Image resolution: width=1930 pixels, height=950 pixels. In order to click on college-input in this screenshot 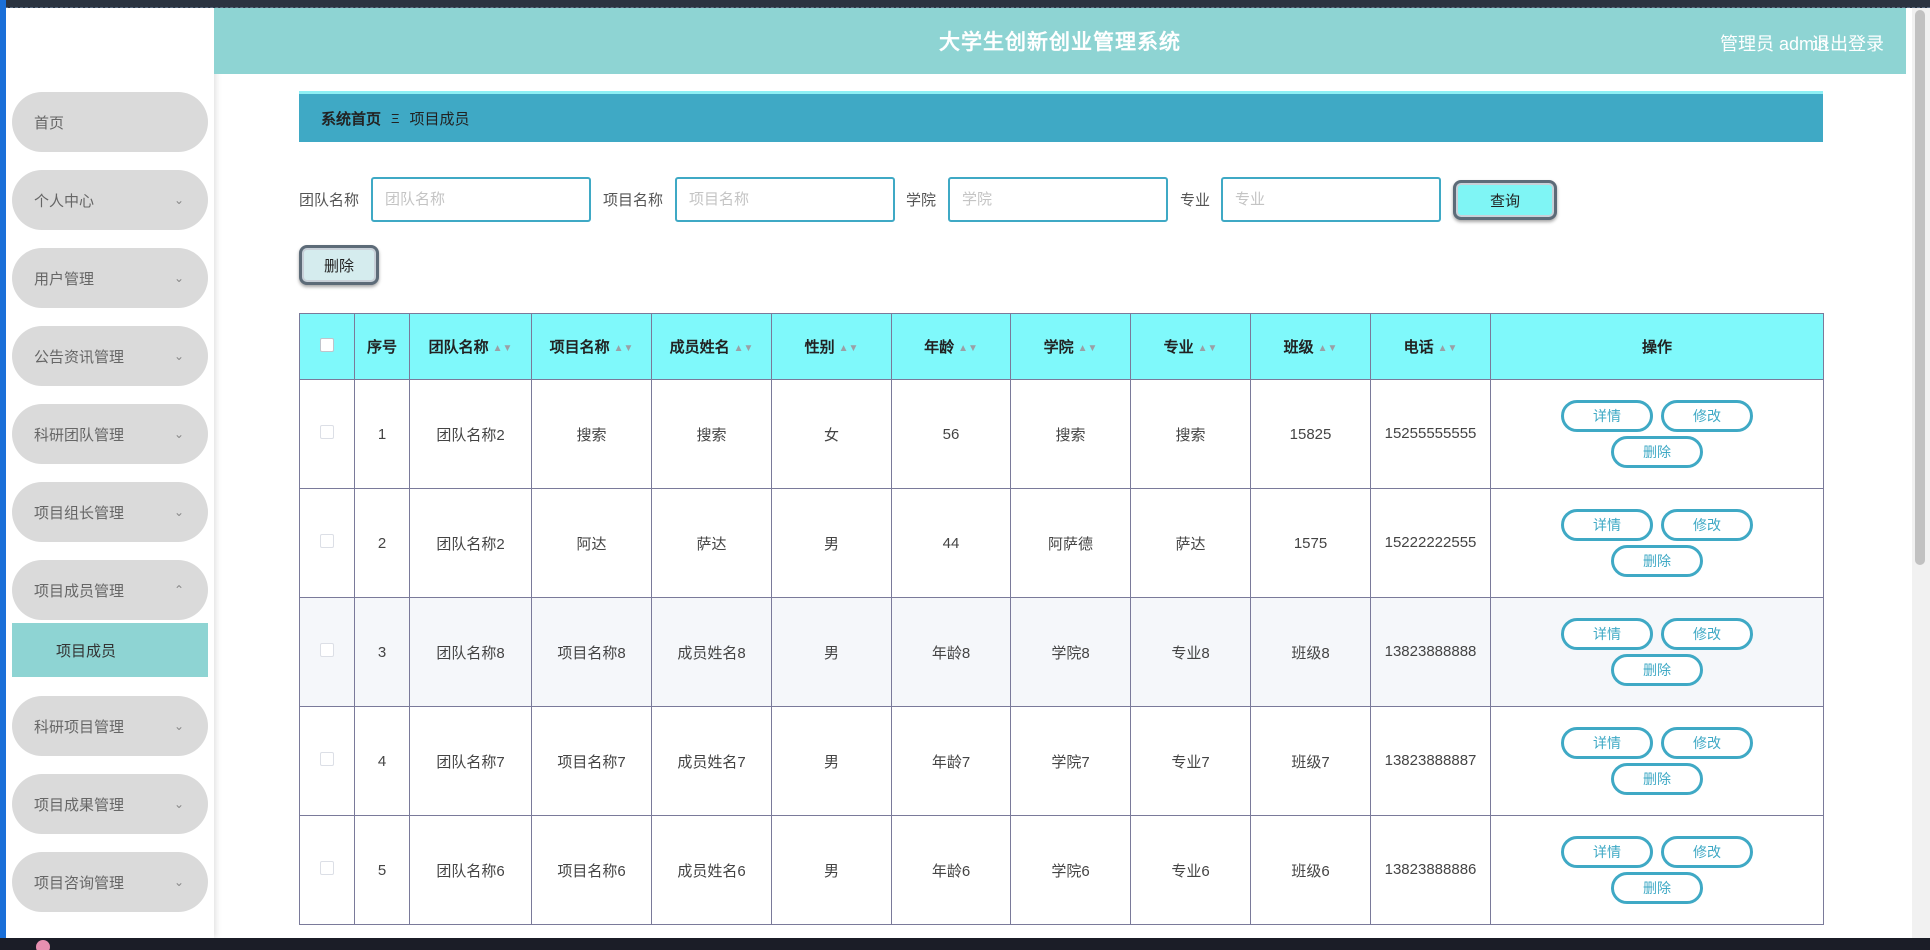, I will do `click(1058, 199)`.